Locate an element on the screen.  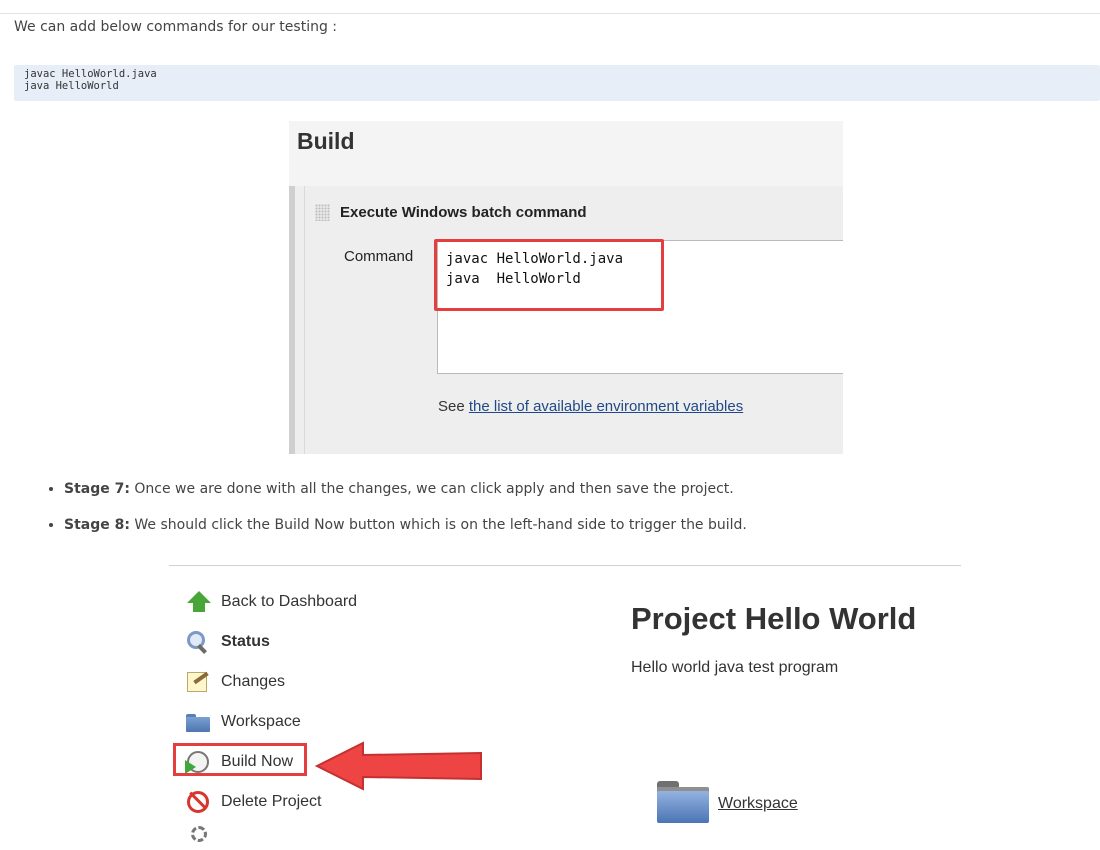
stage-label: Stage 7: is located at coordinates (97, 489).